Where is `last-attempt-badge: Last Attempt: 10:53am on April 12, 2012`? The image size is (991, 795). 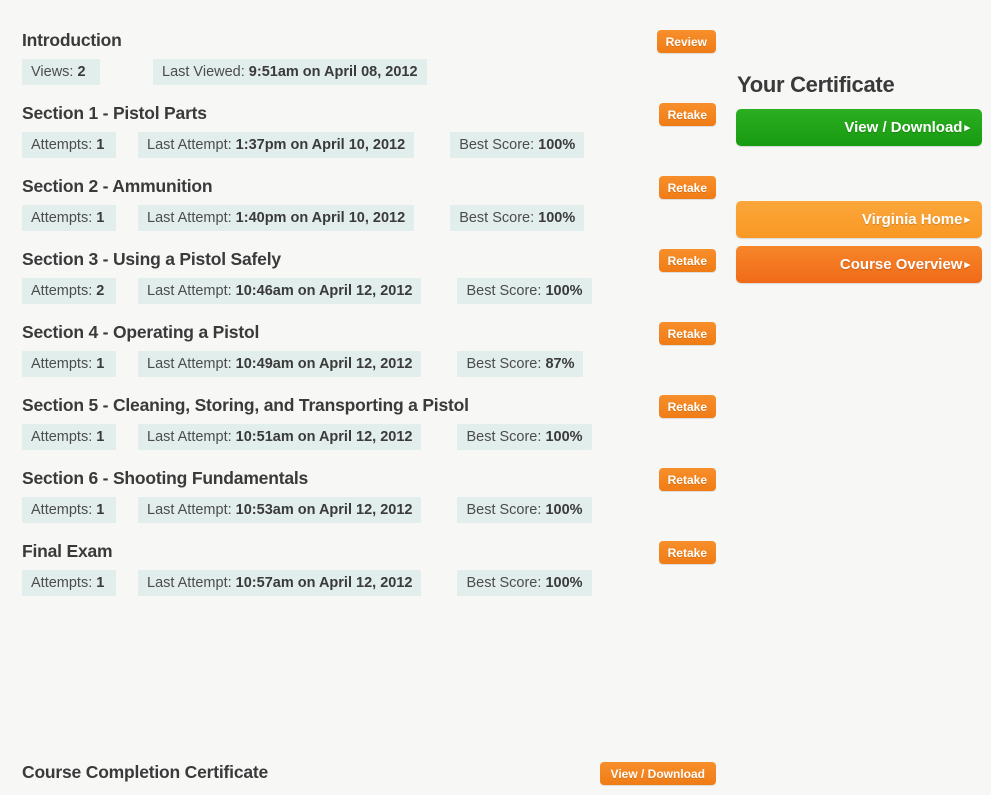
last-attempt-badge: Last Attempt: 10:53am on April 12, 2012 is located at coordinates (280, 510).